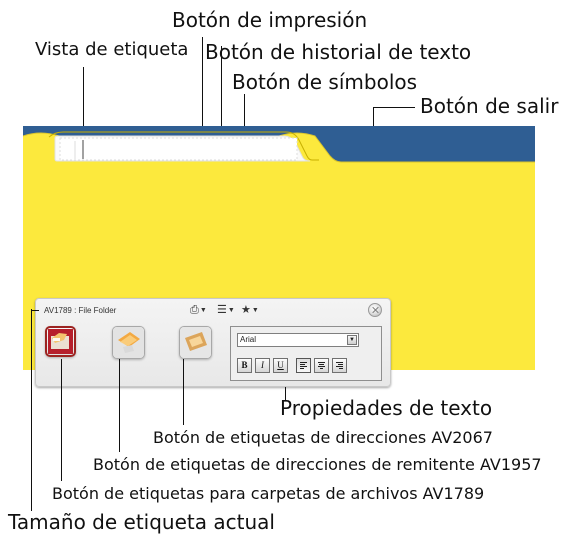  Describe the element at coordinates (119, 405) in the screenshot. I see `return-address-labels-callout-line` at that location.